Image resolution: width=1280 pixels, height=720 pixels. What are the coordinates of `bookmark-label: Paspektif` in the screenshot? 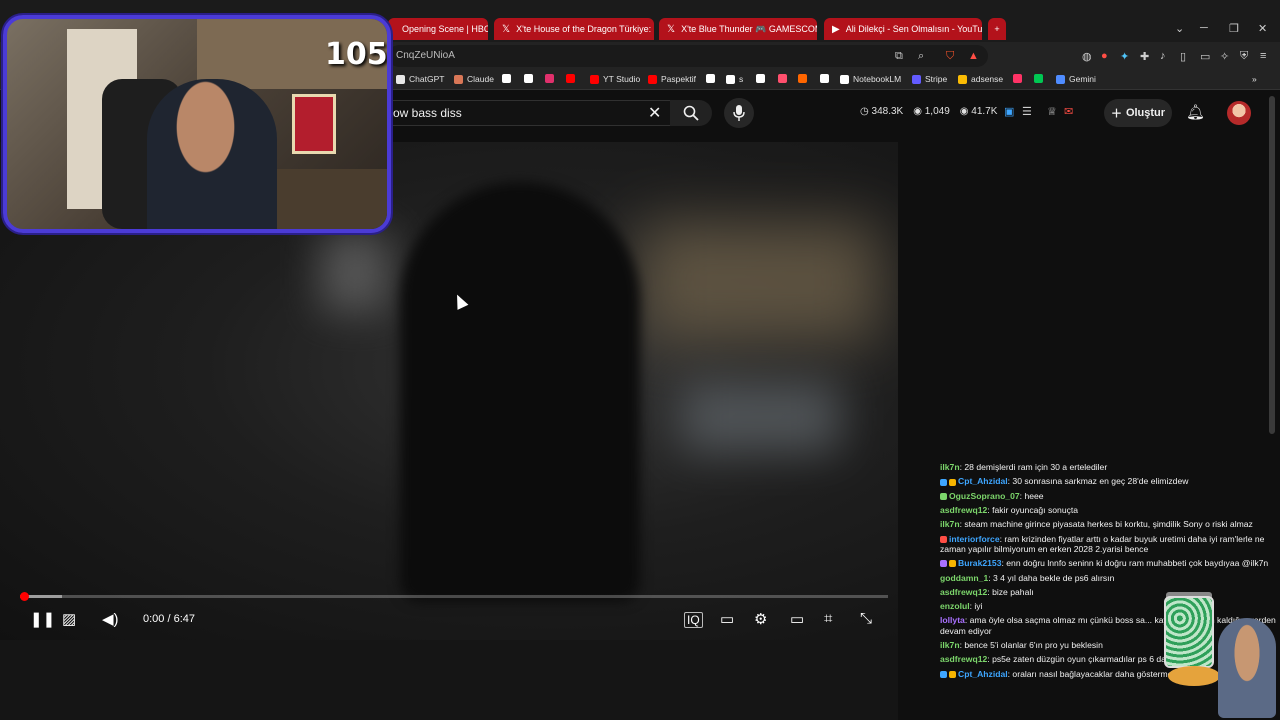 It's located at (678, 79).